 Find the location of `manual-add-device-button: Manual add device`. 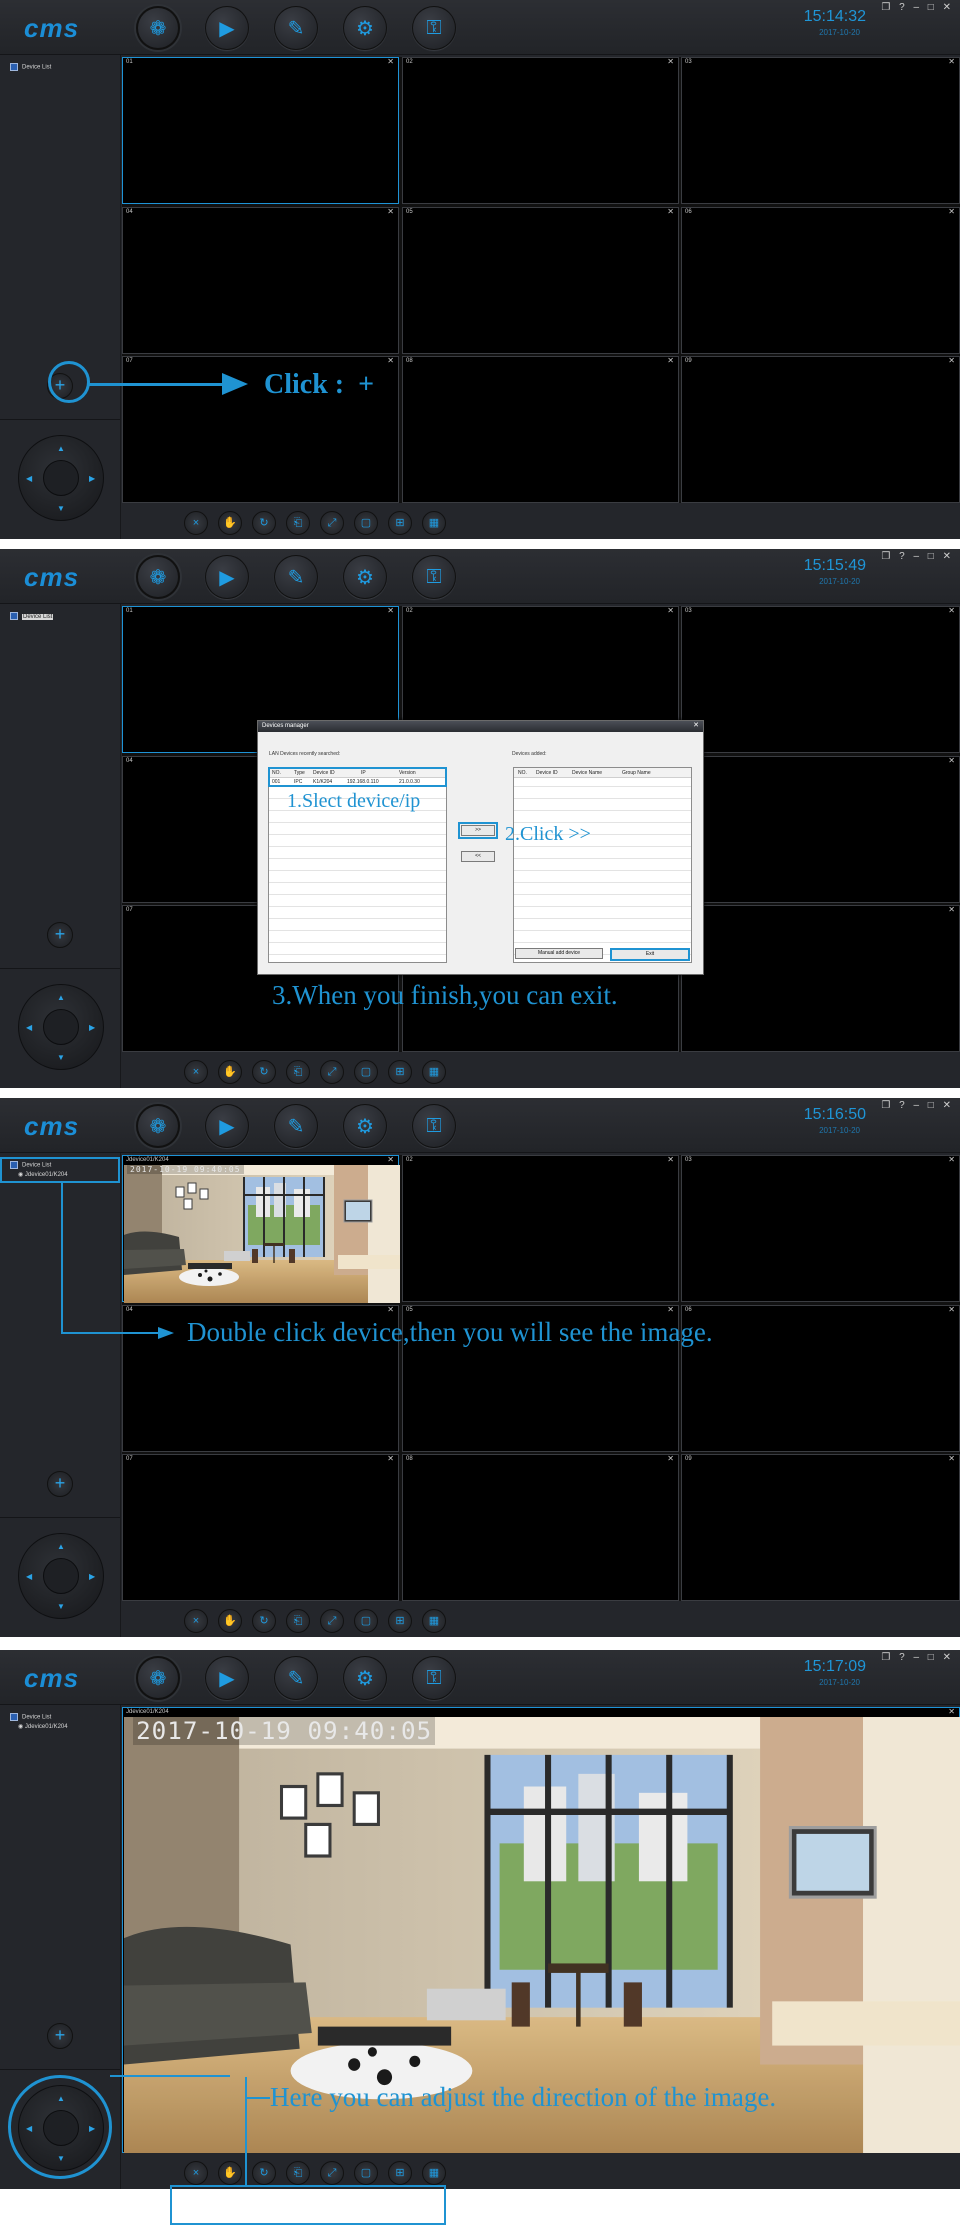

manual-add-device-button: Manual add device is located at coordinates (559, 953).